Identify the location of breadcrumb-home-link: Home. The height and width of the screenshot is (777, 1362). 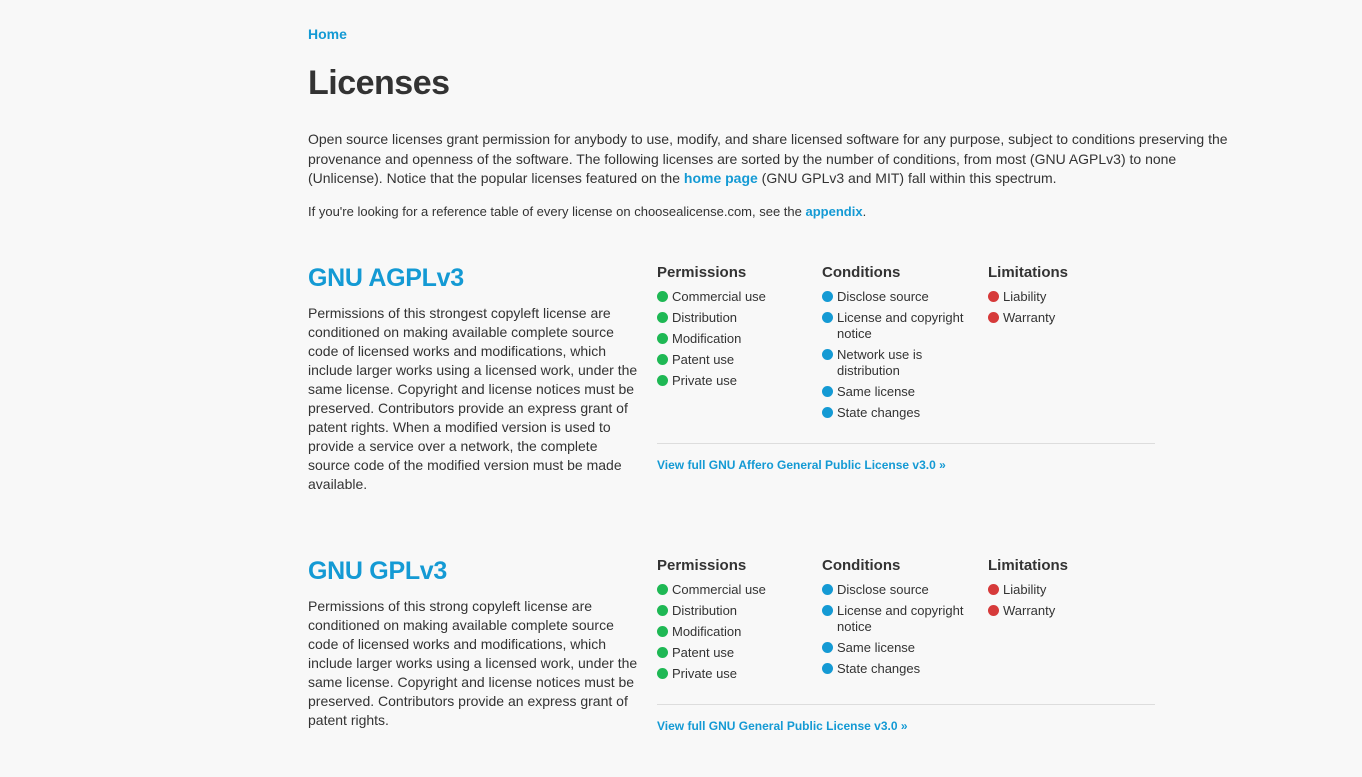
(327, 34).